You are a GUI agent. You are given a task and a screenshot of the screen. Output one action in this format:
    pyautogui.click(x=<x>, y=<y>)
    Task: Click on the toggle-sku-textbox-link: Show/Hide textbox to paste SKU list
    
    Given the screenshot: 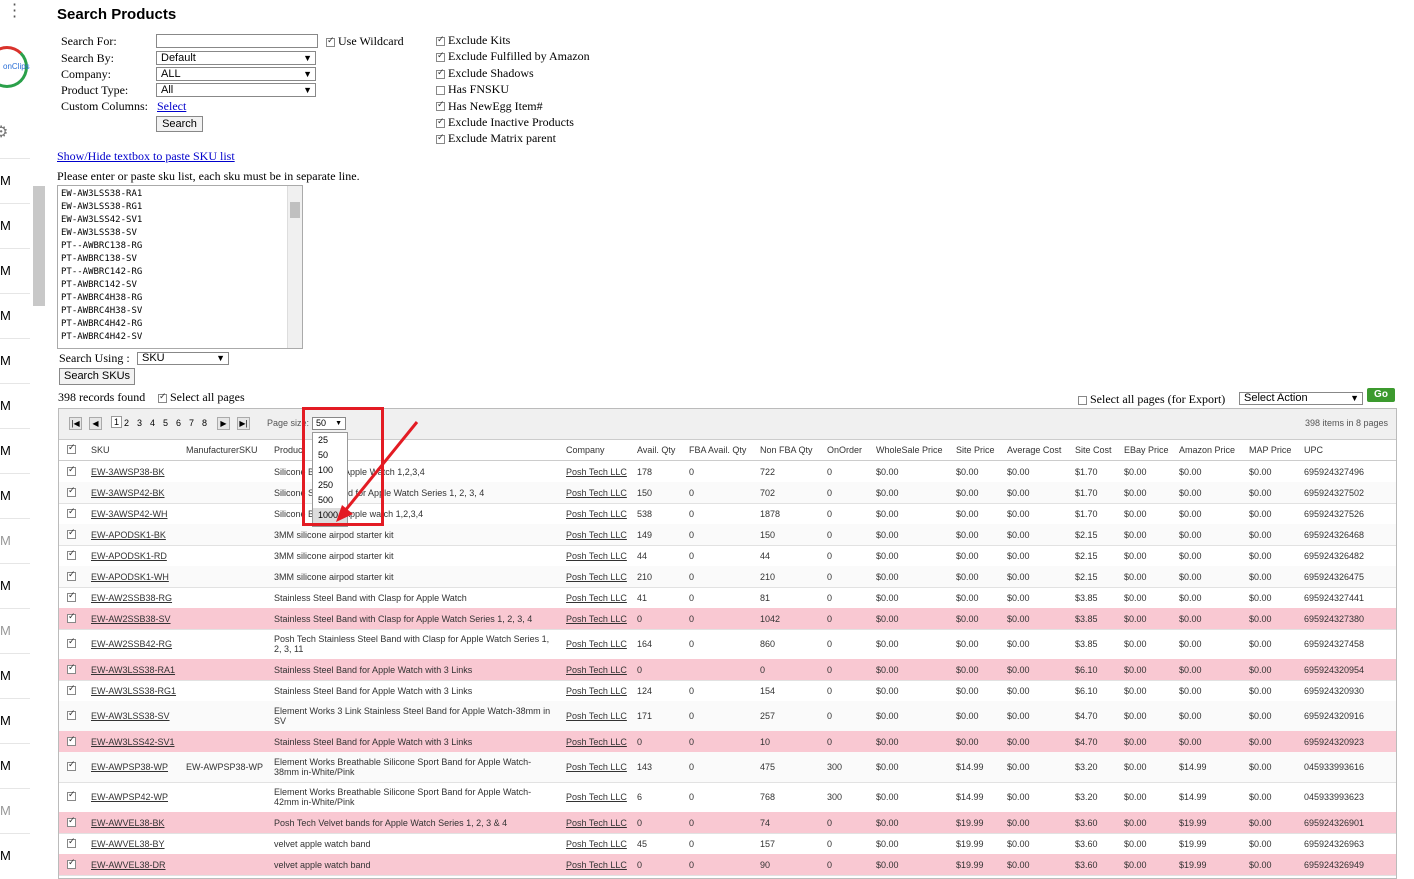 What is the action you would take?
    pyautogui.click(x=146, y=156)
    